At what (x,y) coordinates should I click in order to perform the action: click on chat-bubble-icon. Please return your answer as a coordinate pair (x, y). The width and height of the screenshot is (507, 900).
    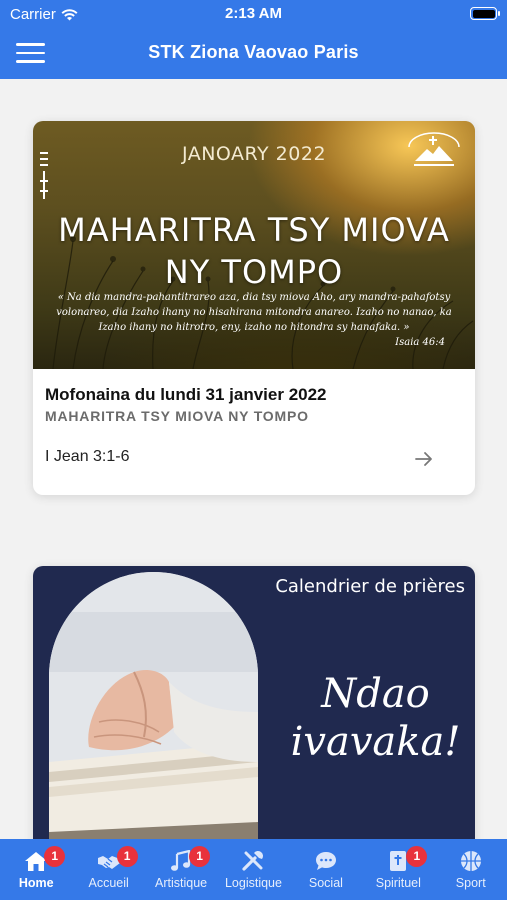
    Looking at the image, I should click on (325, 861).